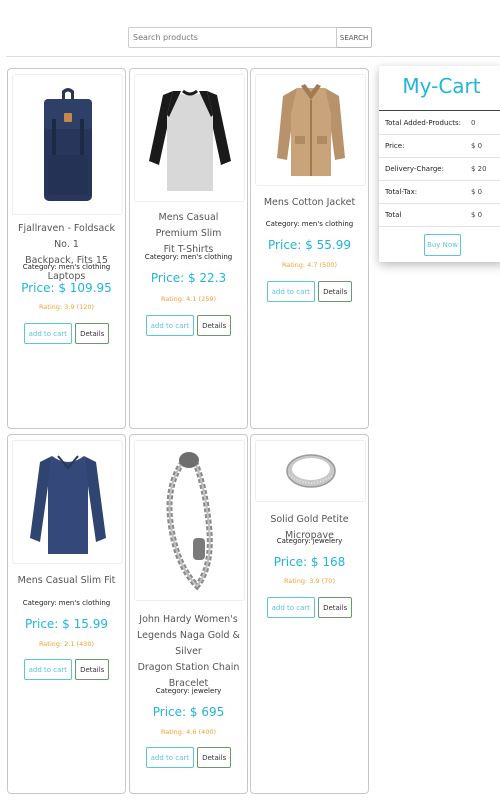  Describe the element at coordinates (188, 619) in the screenshot. I see `product-title-line: John Hardy Women's` at that location.